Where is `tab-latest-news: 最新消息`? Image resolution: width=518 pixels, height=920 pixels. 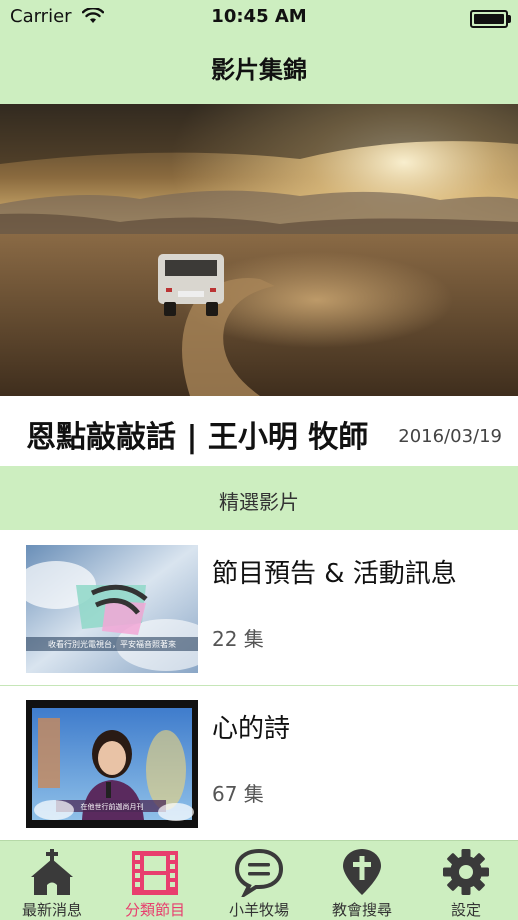 tab-latest-news: 最新消息 is located at coordinates (52, 880).